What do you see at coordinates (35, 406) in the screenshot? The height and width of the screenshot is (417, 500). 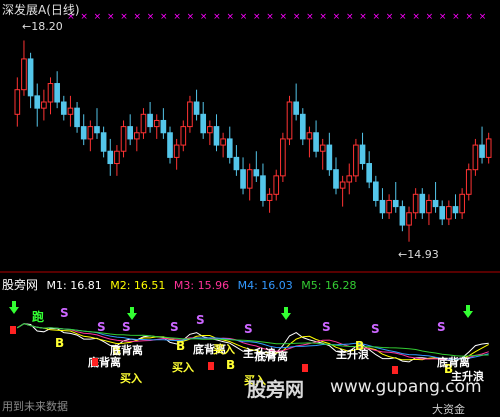 I see `footer-left-text: 用到未来数据` at bounding box center [35, 406].